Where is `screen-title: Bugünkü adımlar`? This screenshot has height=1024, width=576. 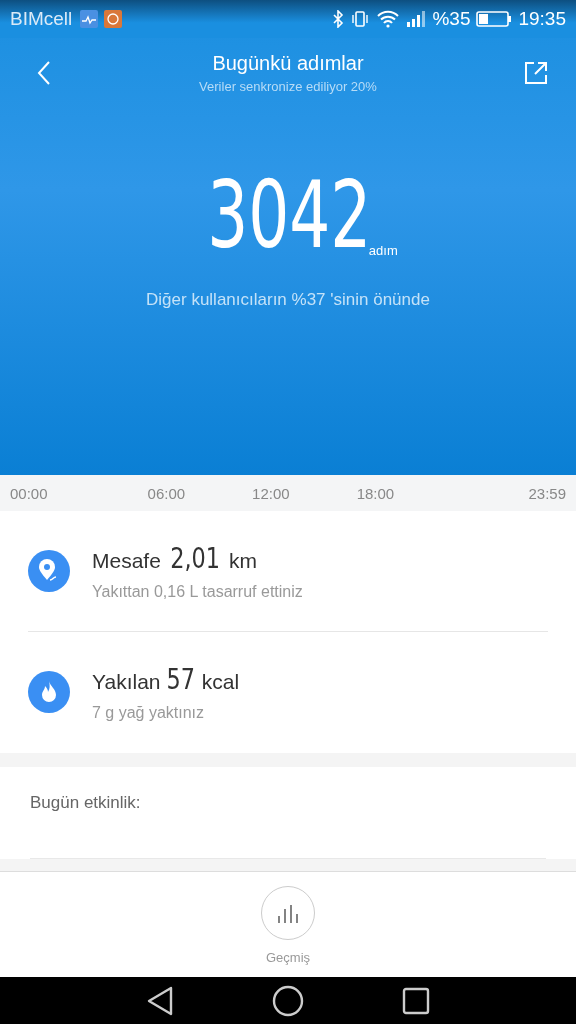
screen-title: Bugünkü adımlar is located at coordinates (288, 63).